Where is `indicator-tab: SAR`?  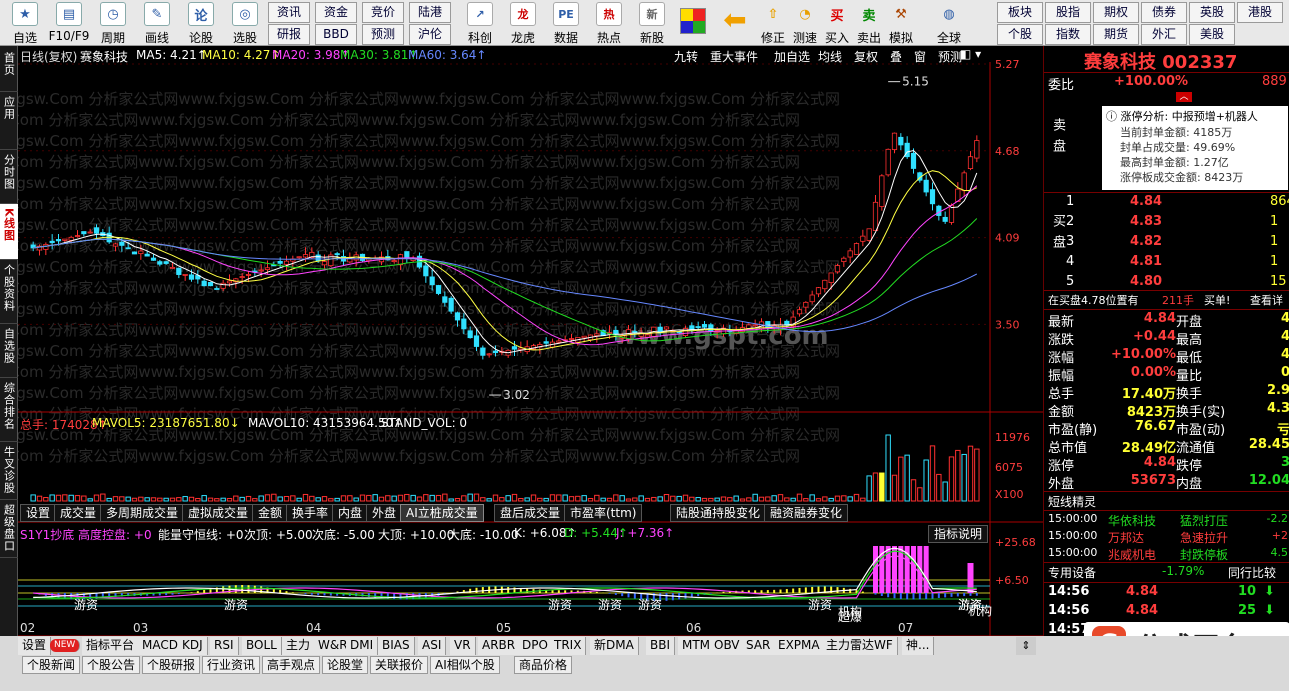
indicator-tab: SAR is located at coordinates (759, 646).